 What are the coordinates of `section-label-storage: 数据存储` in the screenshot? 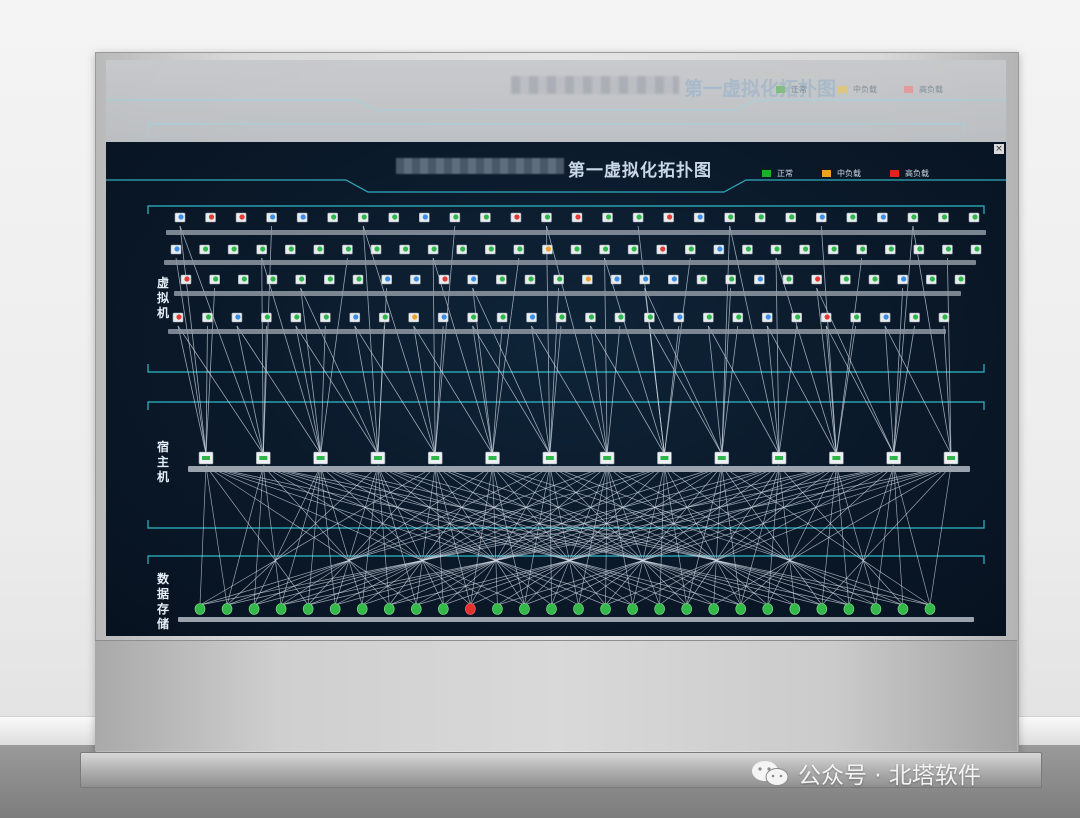 It's located at (162, 601).